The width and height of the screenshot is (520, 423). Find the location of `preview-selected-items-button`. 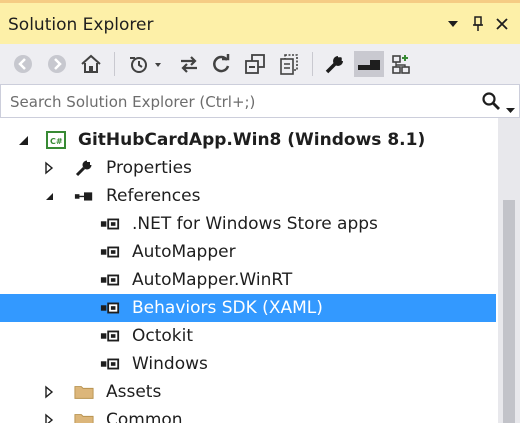

preview-selected-items-button is located at coordinates (369, 64).